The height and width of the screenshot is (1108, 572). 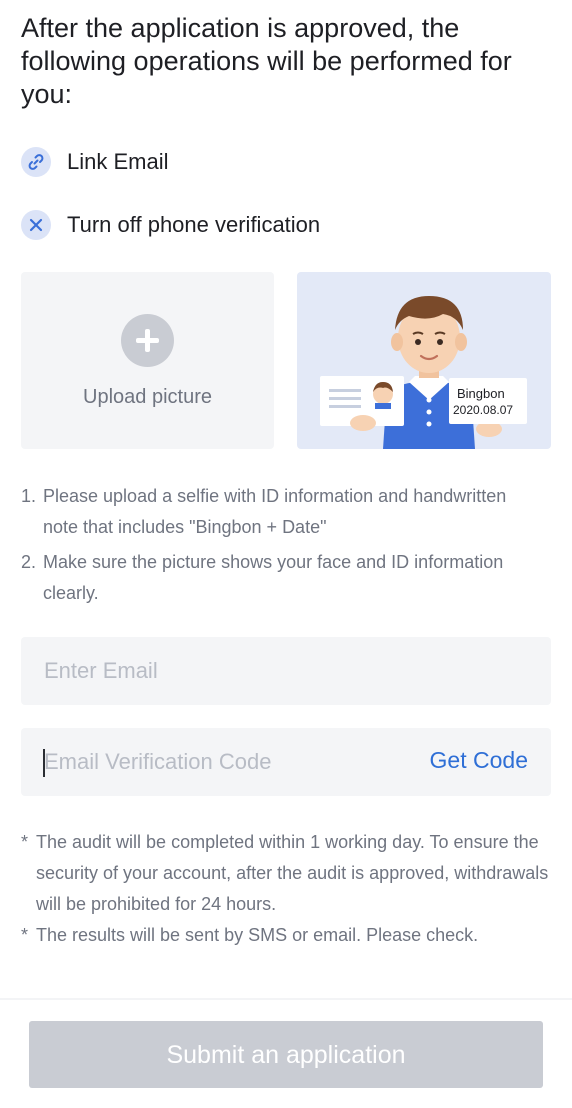 I want to click on operation-turn-off-phone-verification: Turn off phone verification, so click(x=170, y=225).